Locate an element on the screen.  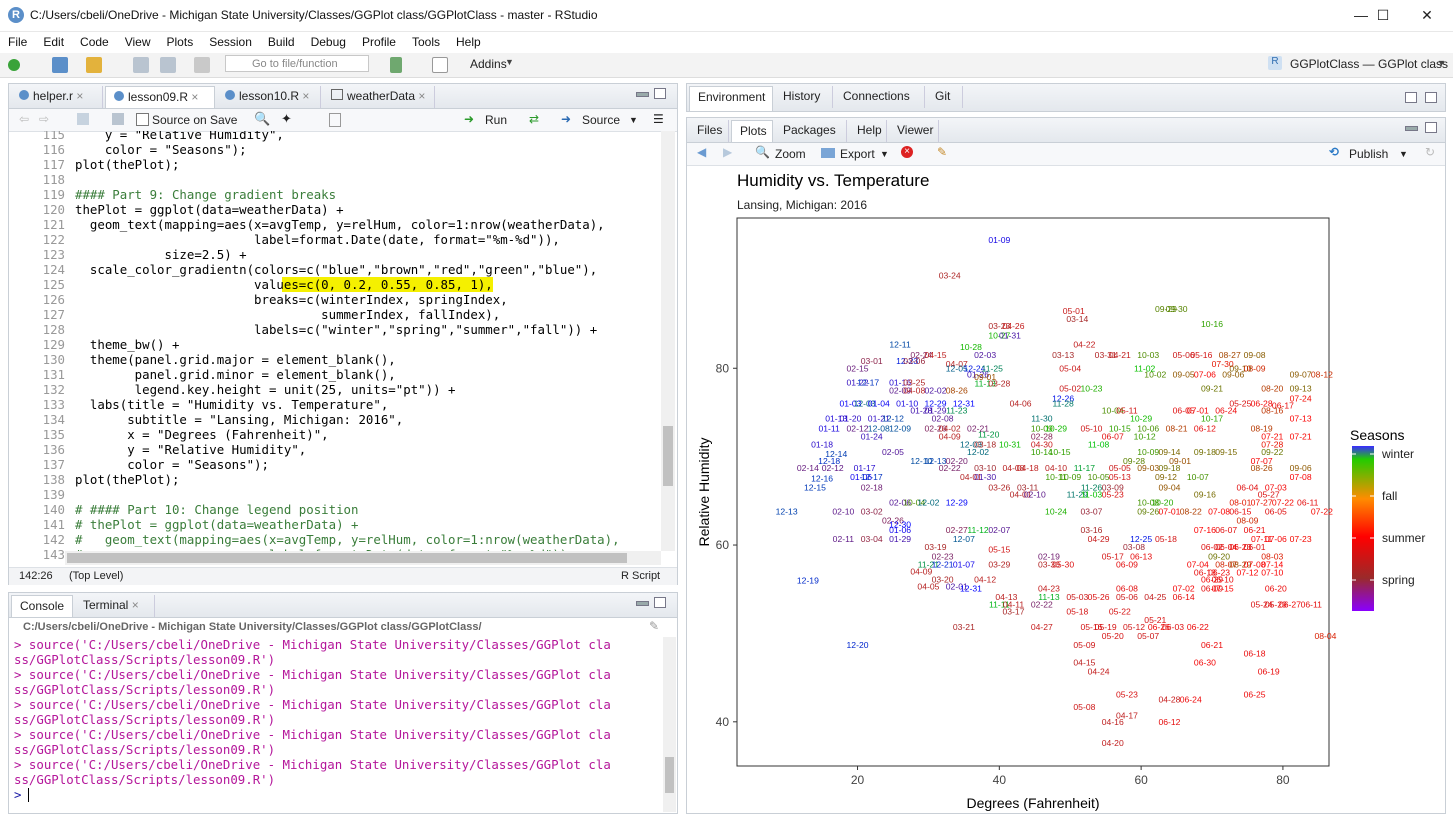
tab-terminal: Terminal × is located at coordinates (115, 606).